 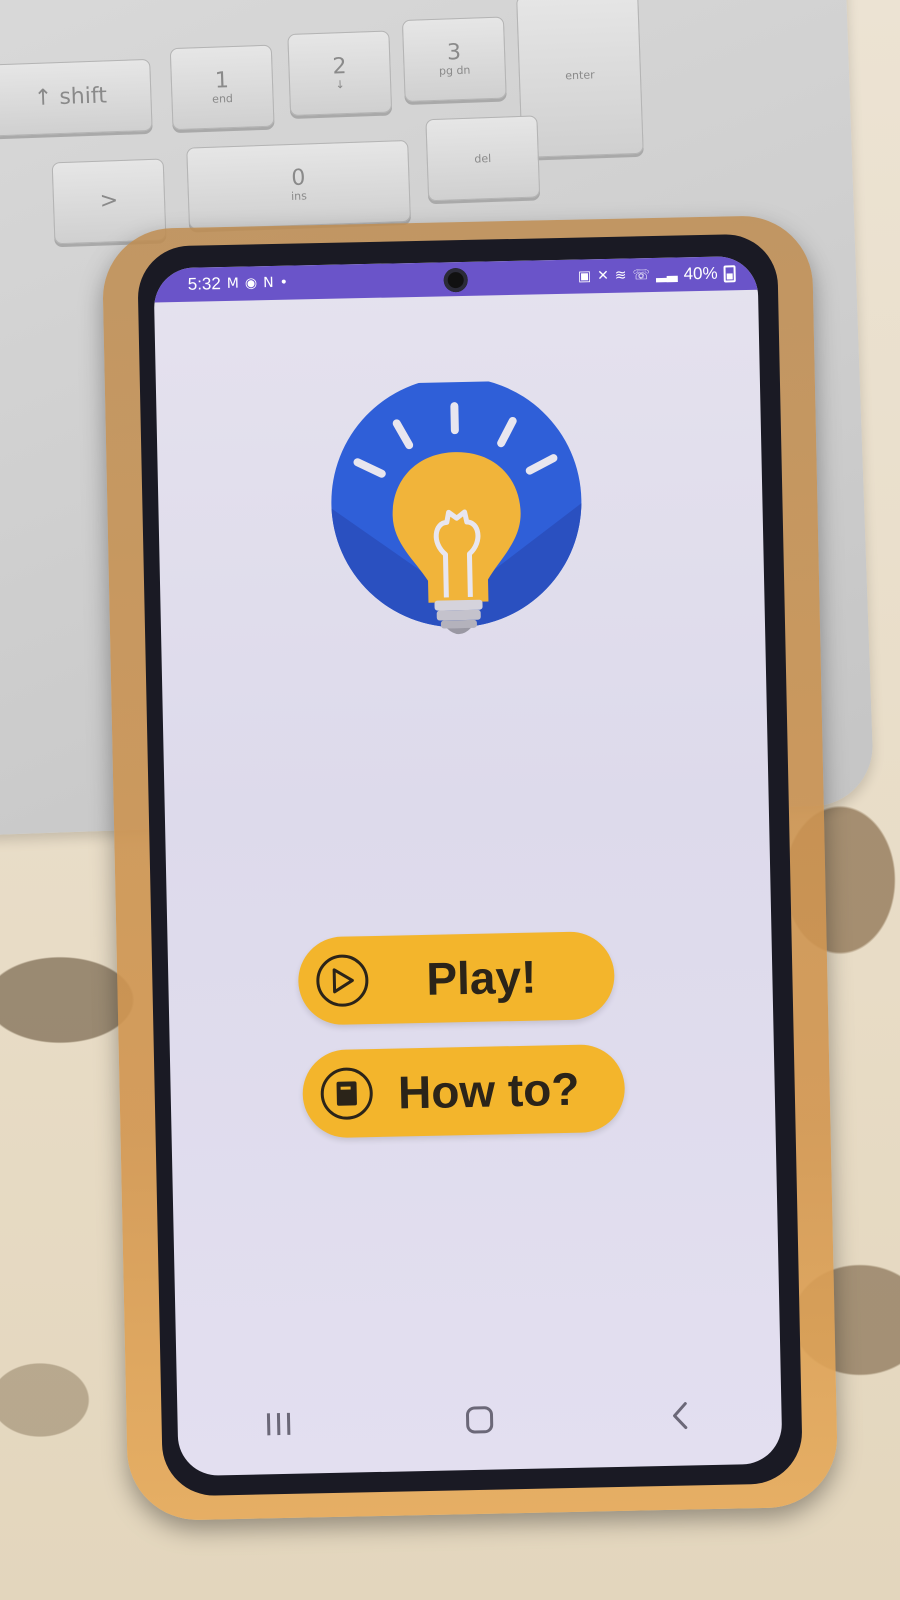 I want to click on battery-icon, so click(x=729, y=273).